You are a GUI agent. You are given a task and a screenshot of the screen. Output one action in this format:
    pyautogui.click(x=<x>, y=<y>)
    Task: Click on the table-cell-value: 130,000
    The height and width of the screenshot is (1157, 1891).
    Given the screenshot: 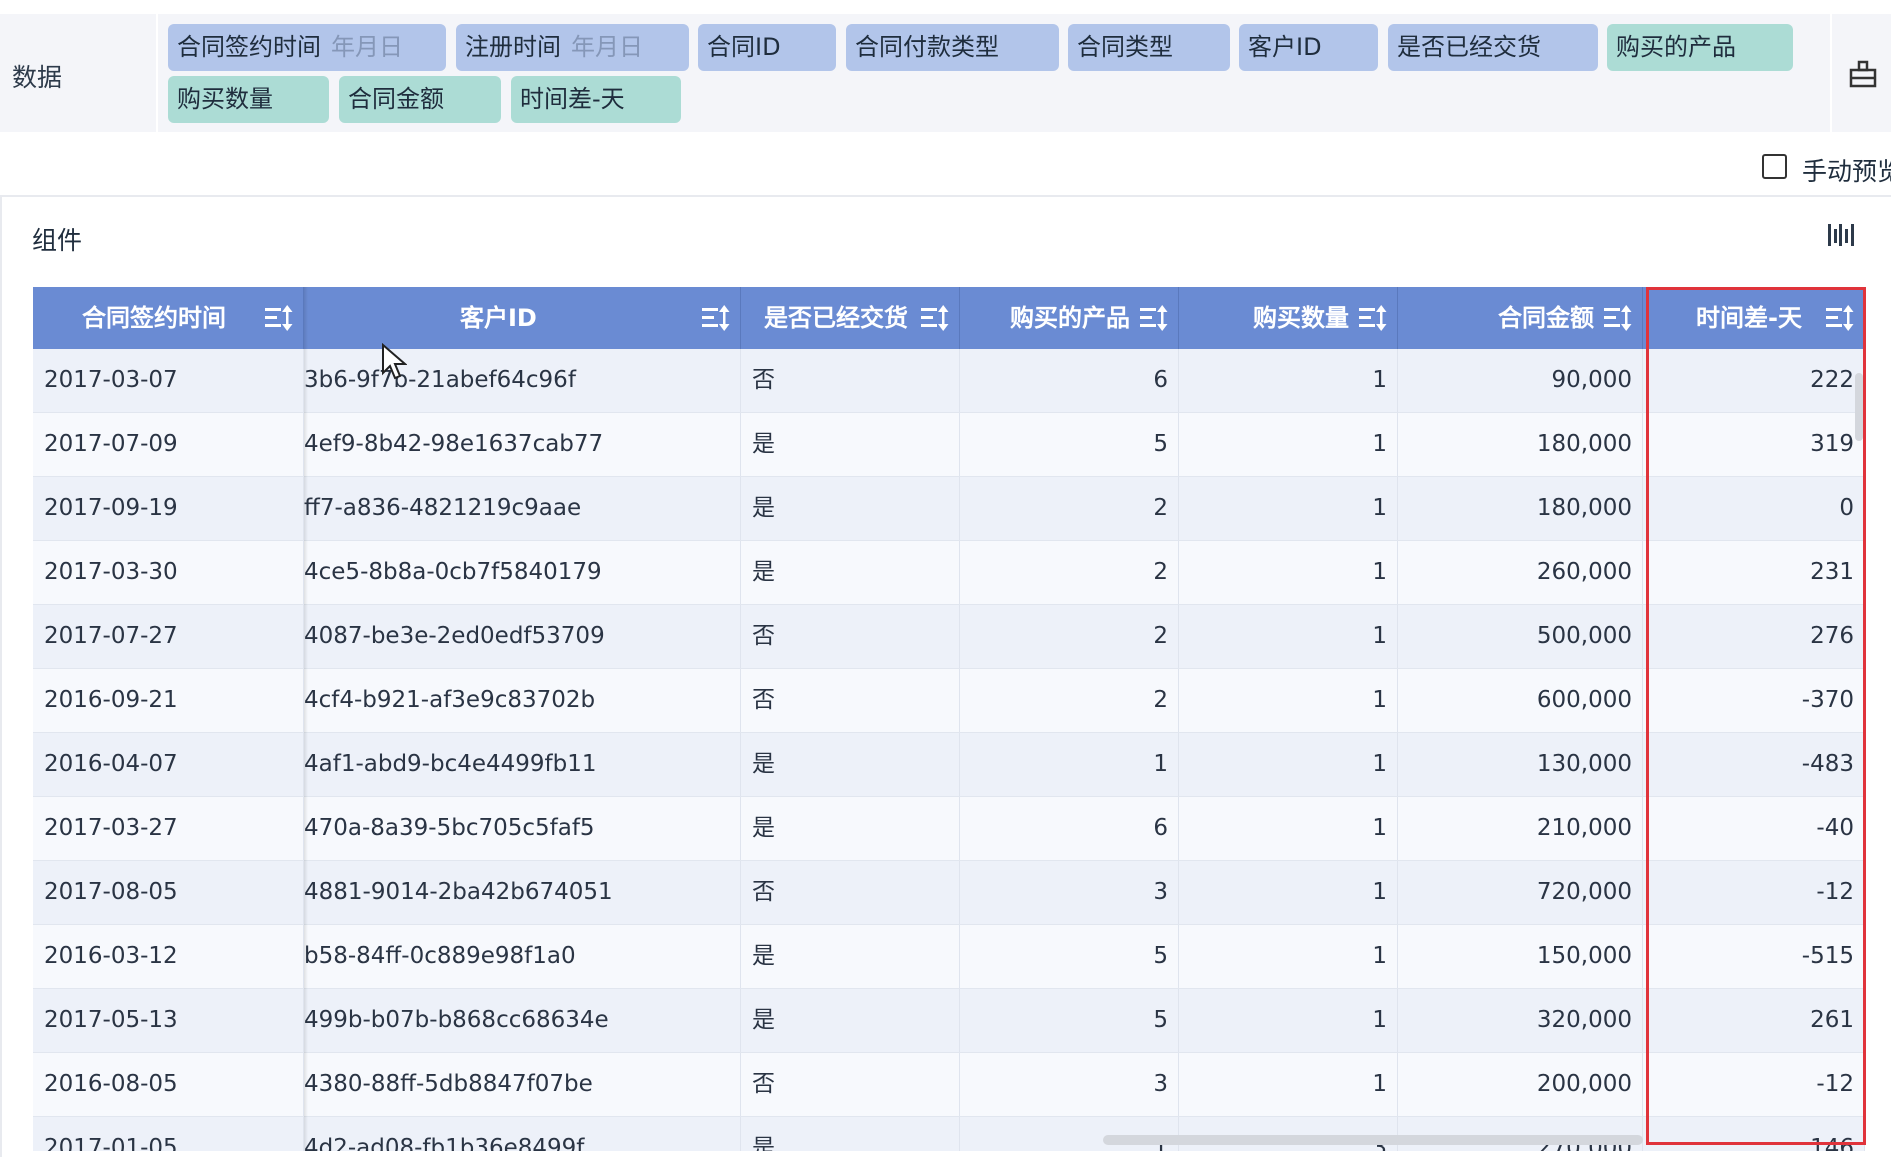 What is the action you would take?
    pyautogui.click(x=1584, y=764)
    